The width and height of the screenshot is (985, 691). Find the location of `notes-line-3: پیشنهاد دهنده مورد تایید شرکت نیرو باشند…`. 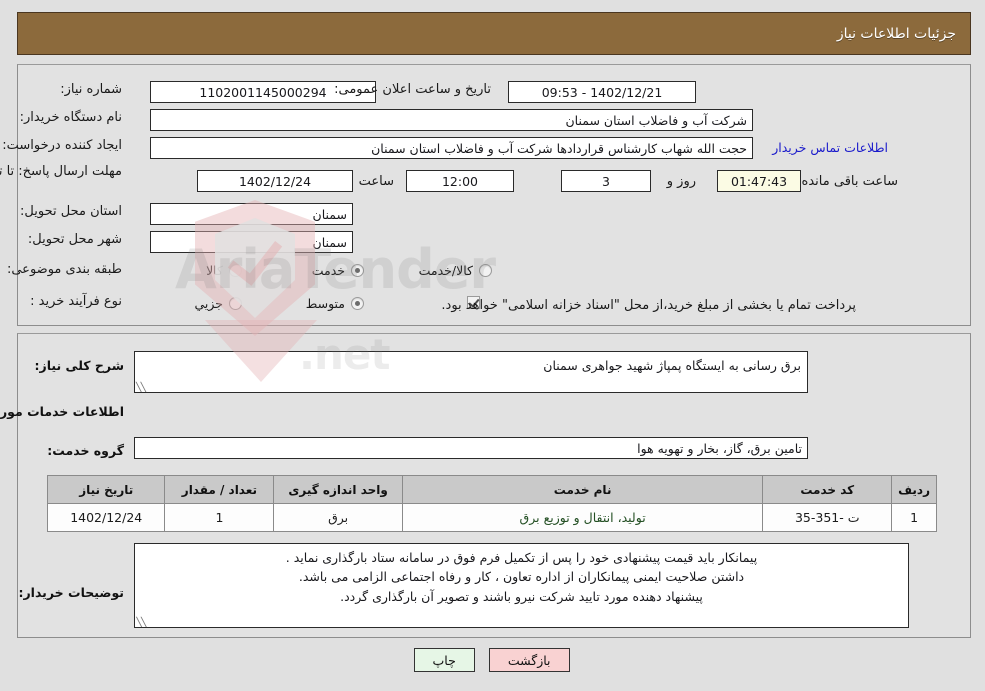

notes-line-3: پیشنهاد دهنده مورد تایید شرکت نیرو باشند… is located at coordinates (522, 596).